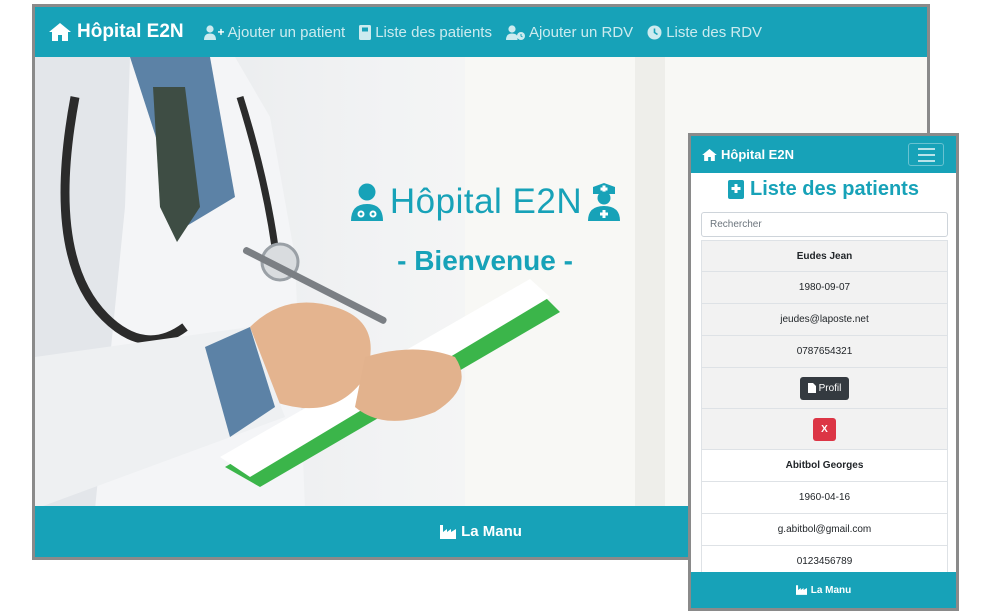  I want to click on mobile-footer-label: La Manu, so click(831, 590).